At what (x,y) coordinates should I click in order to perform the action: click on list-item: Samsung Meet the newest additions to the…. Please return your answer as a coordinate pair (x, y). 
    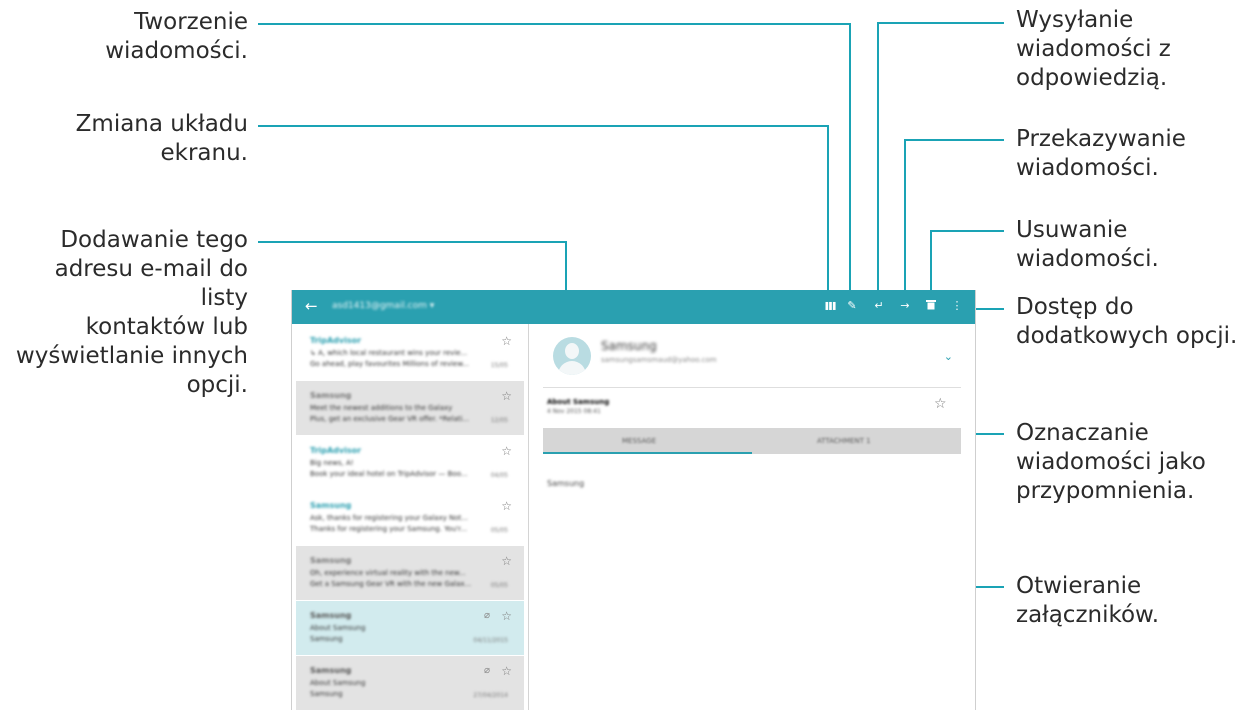
    Looking at the image, I should click on (410, 408).